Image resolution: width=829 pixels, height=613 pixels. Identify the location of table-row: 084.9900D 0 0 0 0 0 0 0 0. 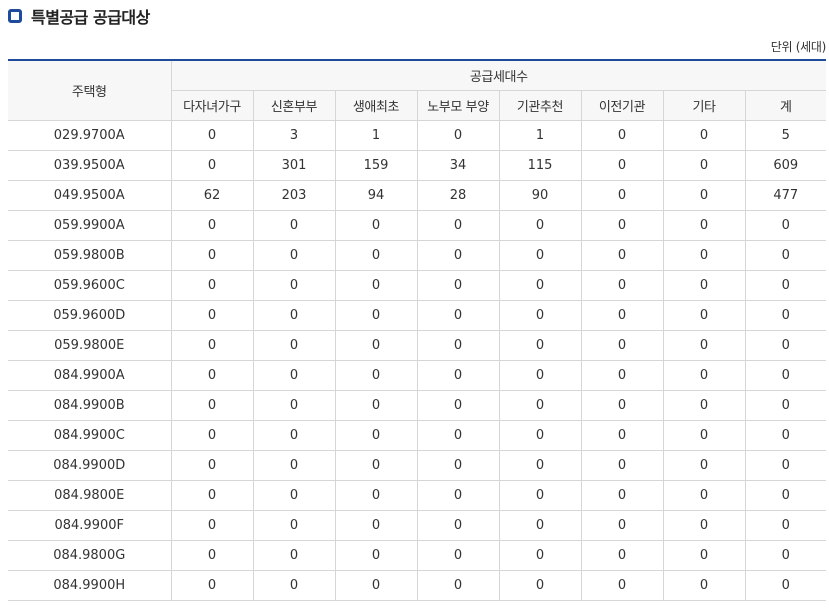
(417, 465).